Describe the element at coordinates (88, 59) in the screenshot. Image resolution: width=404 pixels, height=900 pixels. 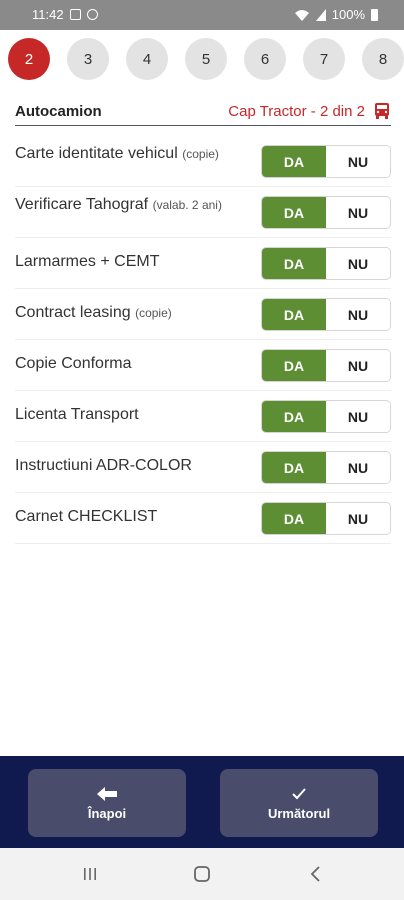
I see `step-3: 3` at that location.